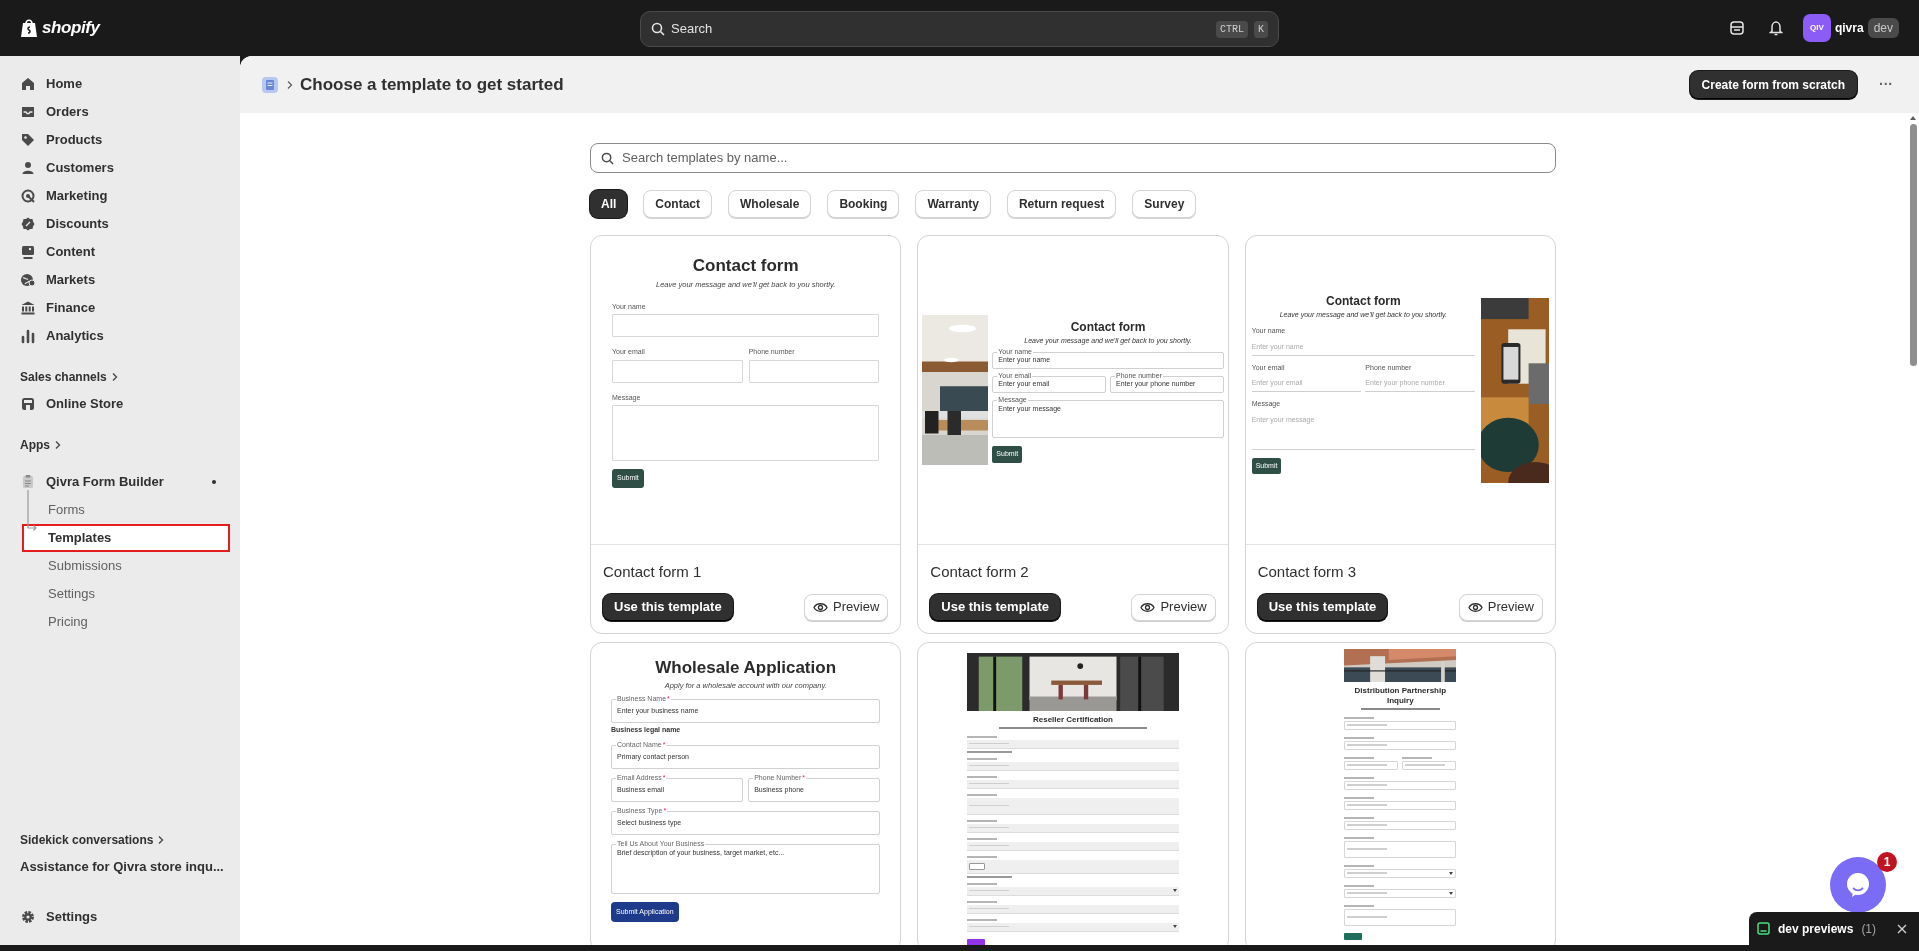 Image resolution: width=1919 pixels, height=951 pixels. Describe the element at coordinates (120, 445) in the screenshot. I see `section-link: Apps` at that location.